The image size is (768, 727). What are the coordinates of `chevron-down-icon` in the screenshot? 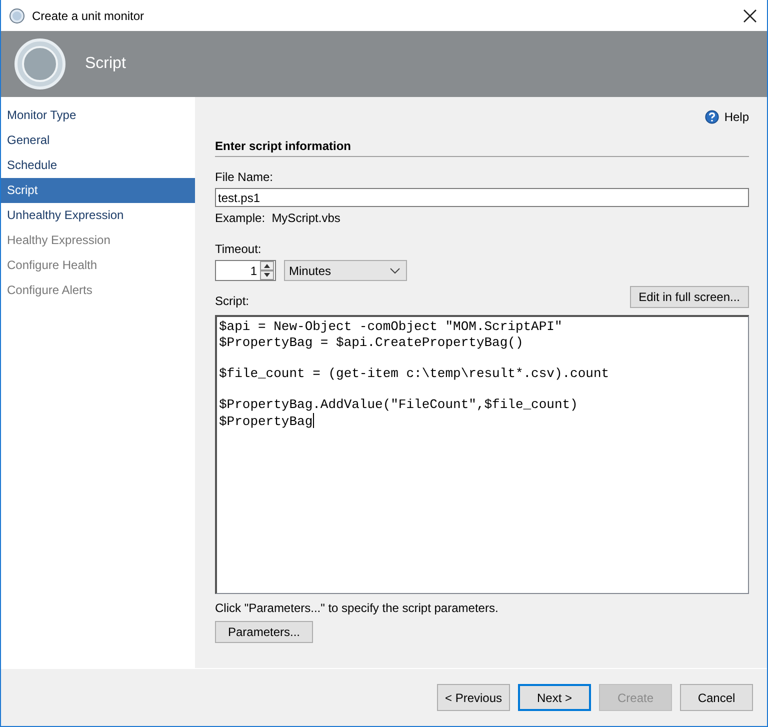 It's located at (395, 271).